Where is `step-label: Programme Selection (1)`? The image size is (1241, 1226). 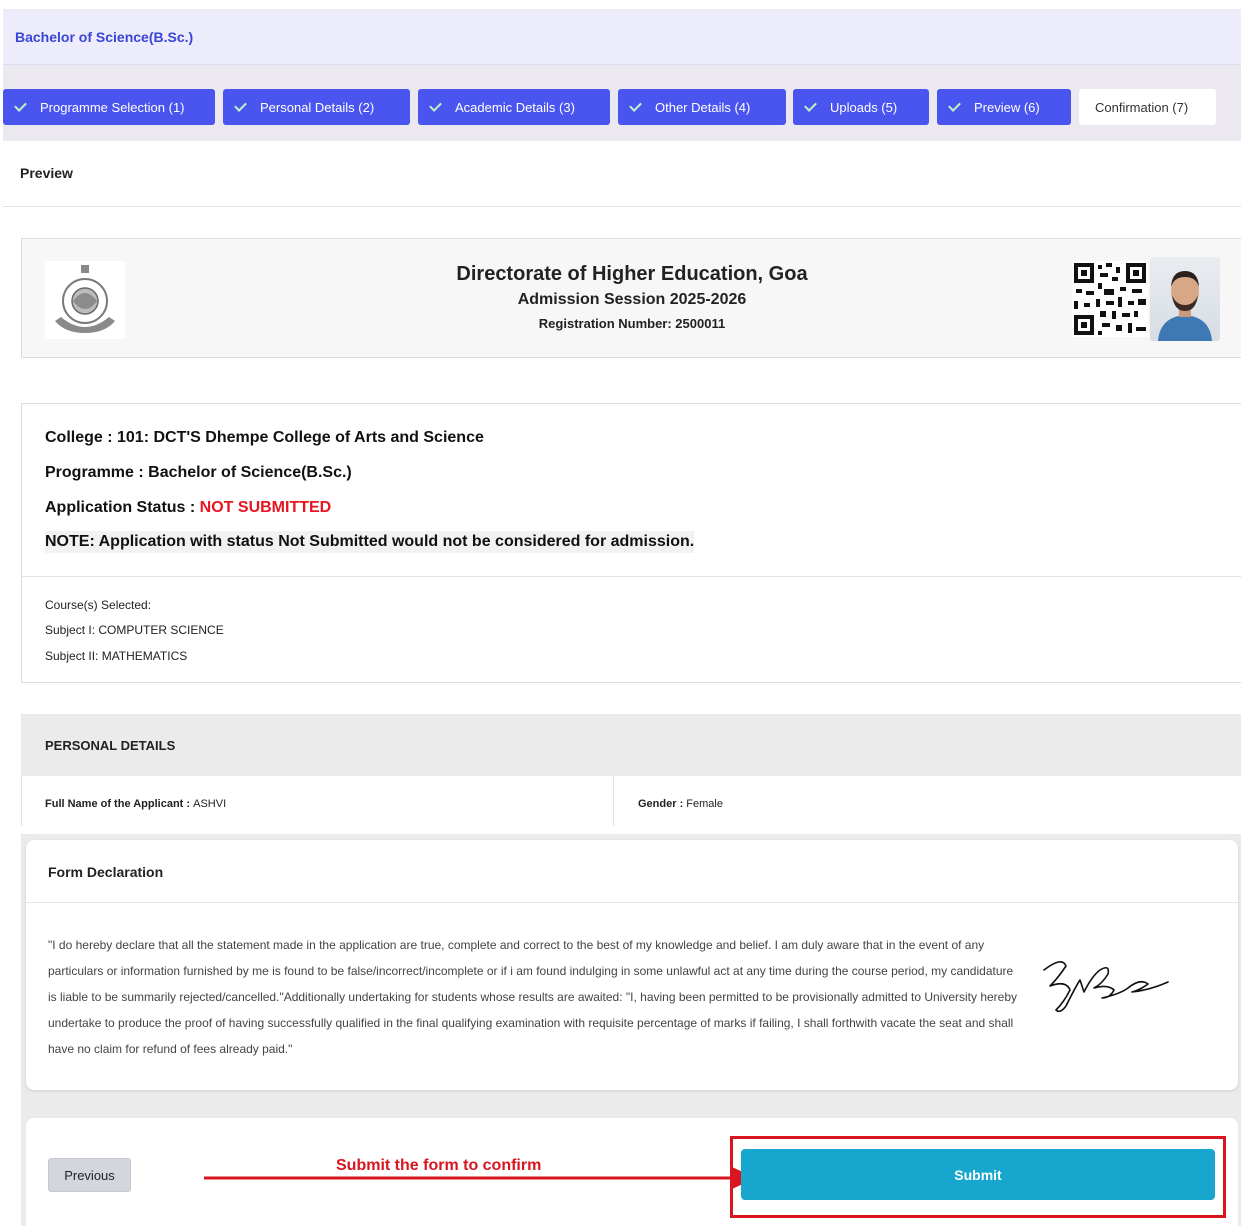
step-label: Programme Selection (1) is located at coordinates (112, 107).